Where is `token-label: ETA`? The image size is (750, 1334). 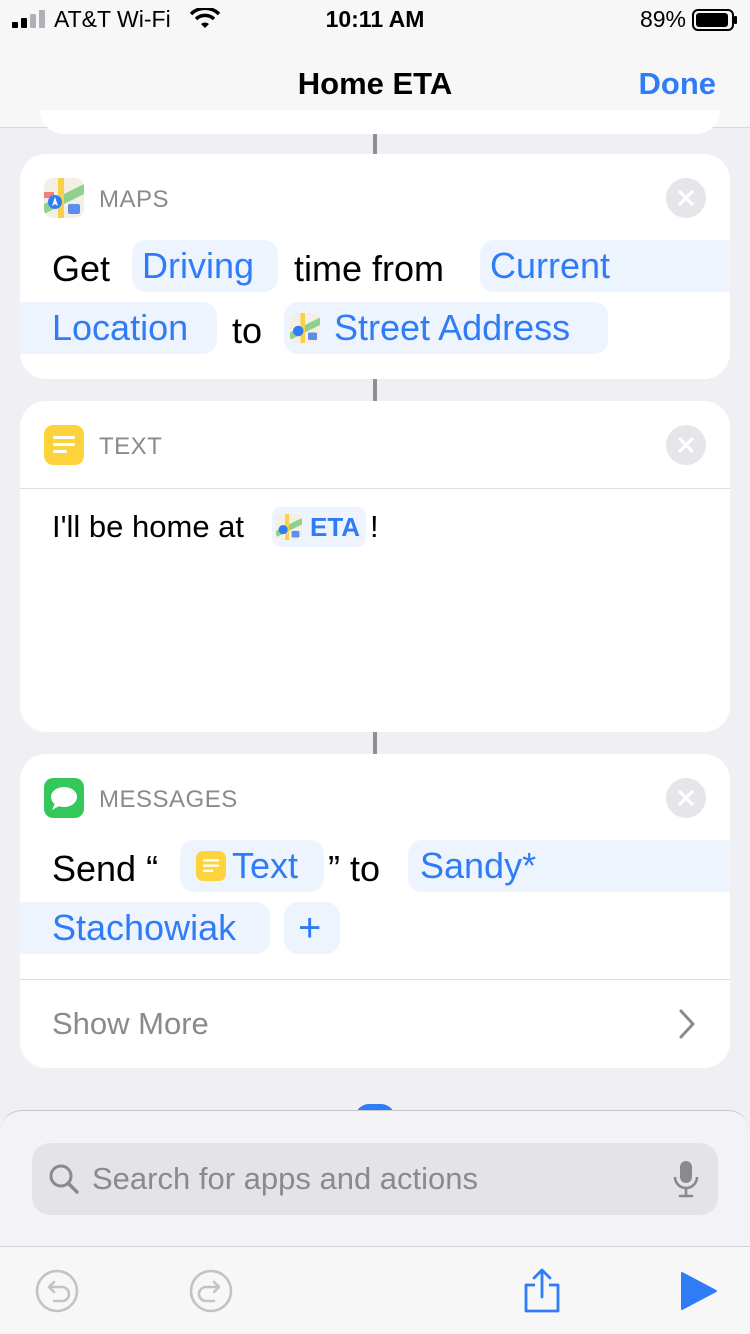
token-label: ETA is located at coordinates (335, 527).